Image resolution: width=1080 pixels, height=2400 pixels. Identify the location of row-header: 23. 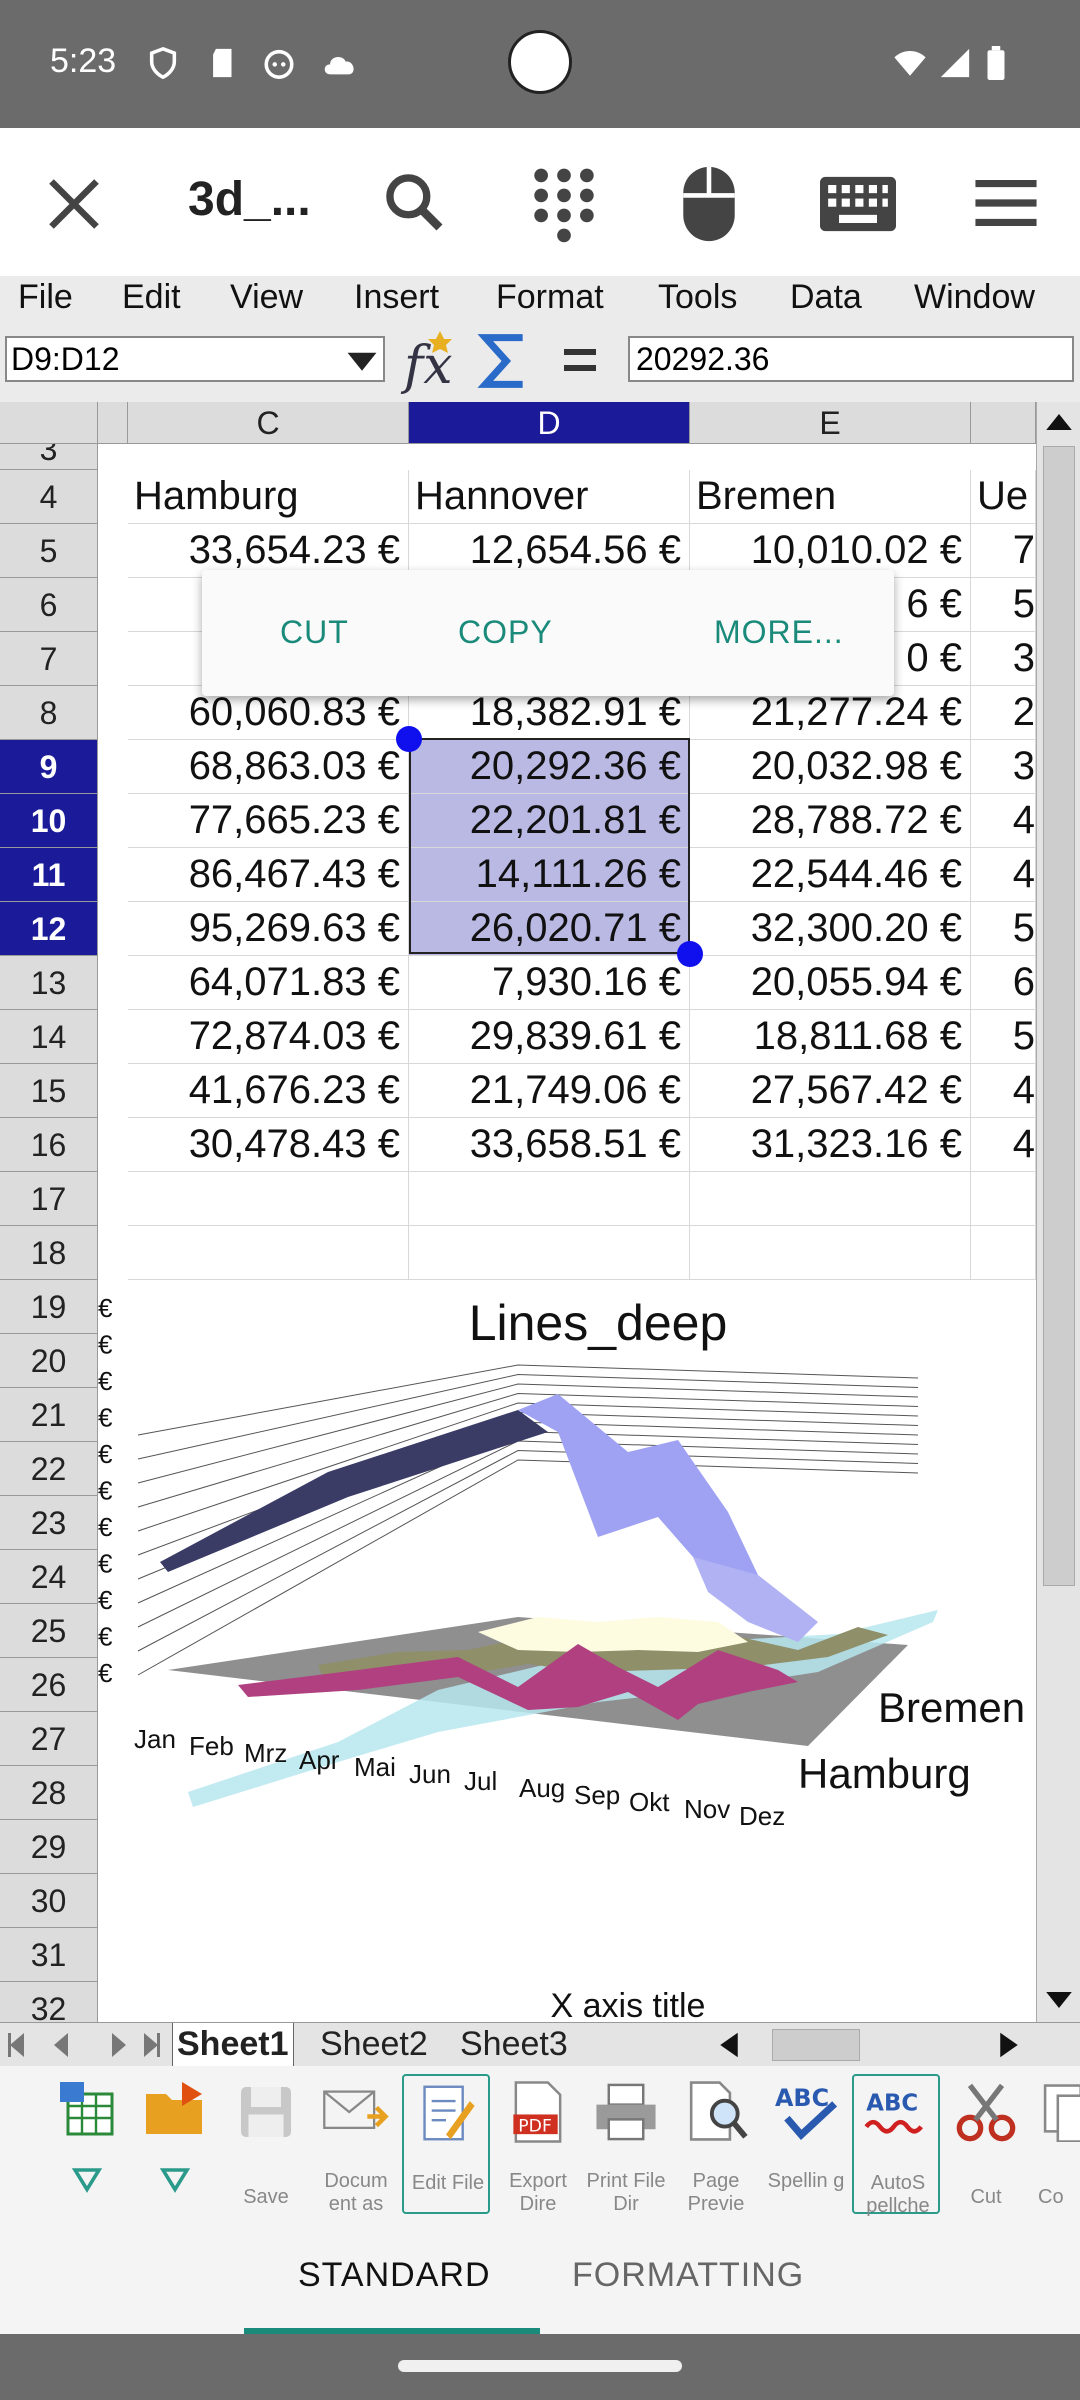
(49, 1523).